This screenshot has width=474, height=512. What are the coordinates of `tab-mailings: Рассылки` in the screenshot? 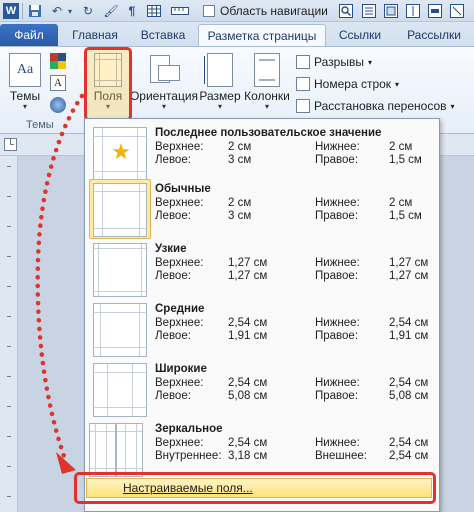 It's located at (434, 35).